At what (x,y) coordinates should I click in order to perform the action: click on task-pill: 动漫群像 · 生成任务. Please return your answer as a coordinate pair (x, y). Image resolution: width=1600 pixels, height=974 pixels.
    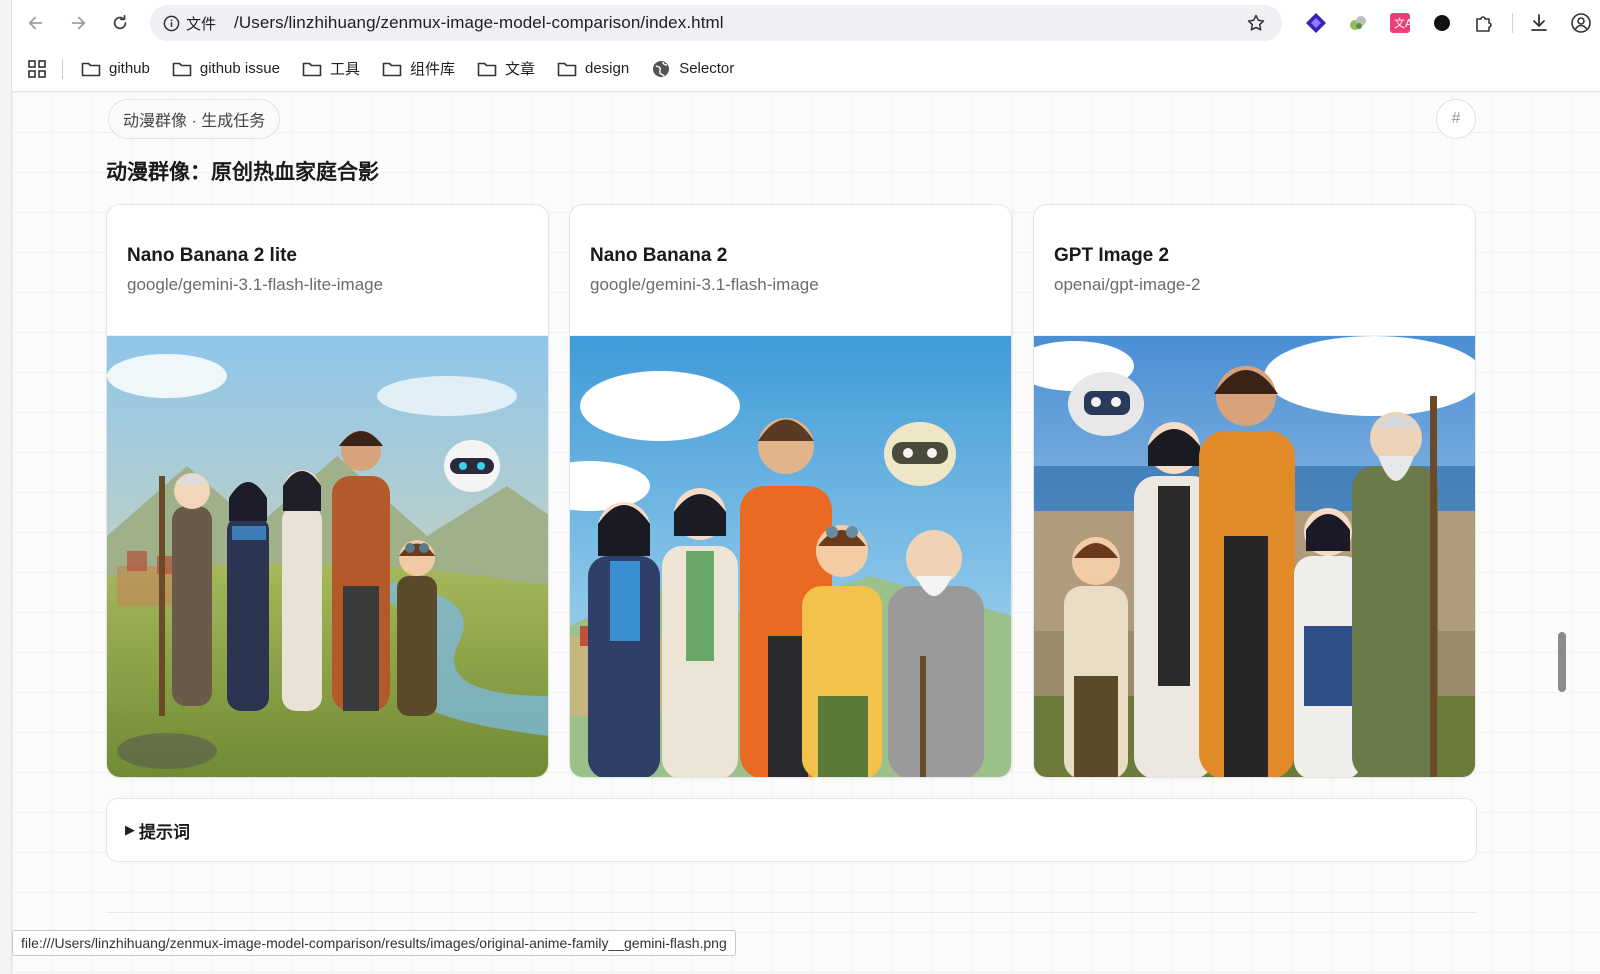
    Looking at the image, I should click on (194, 119).